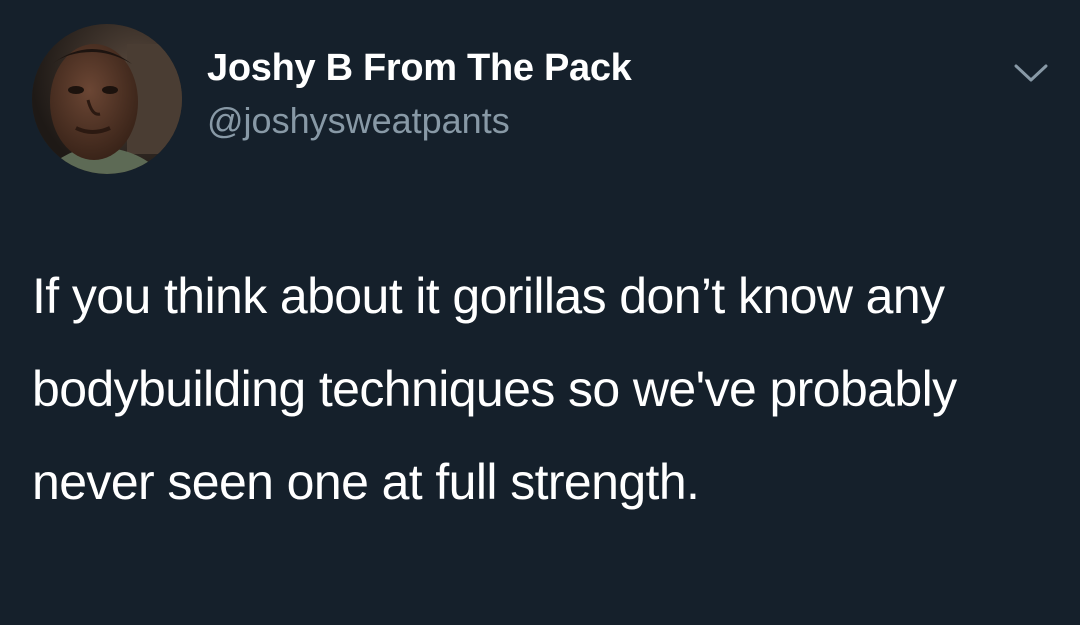 The width and height of the screenshot is (1080, 625). I want to click on avatar, so click(107, 99).